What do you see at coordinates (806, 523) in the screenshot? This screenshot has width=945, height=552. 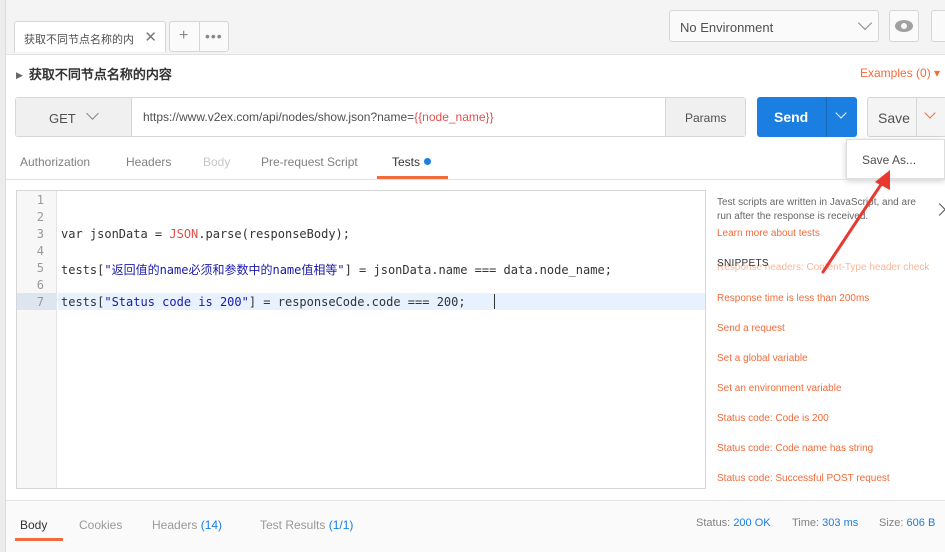 I see `time-label: Time:` at bounding box center [806, 523].